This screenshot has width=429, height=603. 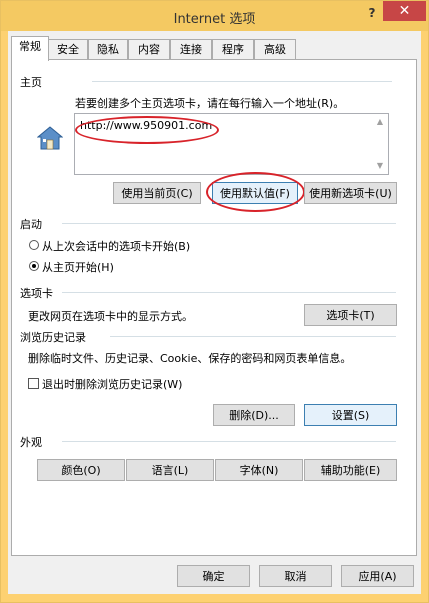 What do you see at coordinates (108, 49) in the screenshot?
I see `tab-privacy: 隐私` at bounding box center [108, 49].